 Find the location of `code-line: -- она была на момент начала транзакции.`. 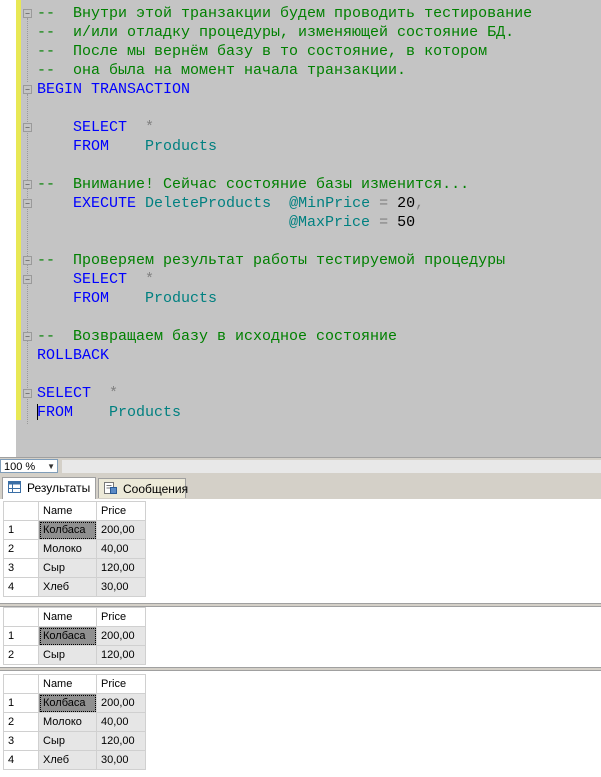

code-line: -- она была на момент начала транзакции. is located at coordinates (284, 70).